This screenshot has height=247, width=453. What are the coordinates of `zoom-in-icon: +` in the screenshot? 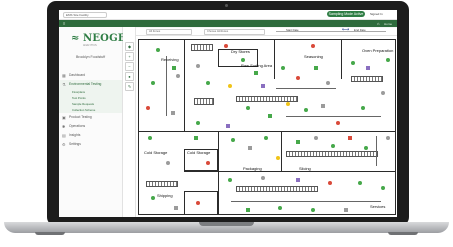 It's located at (129, 56).